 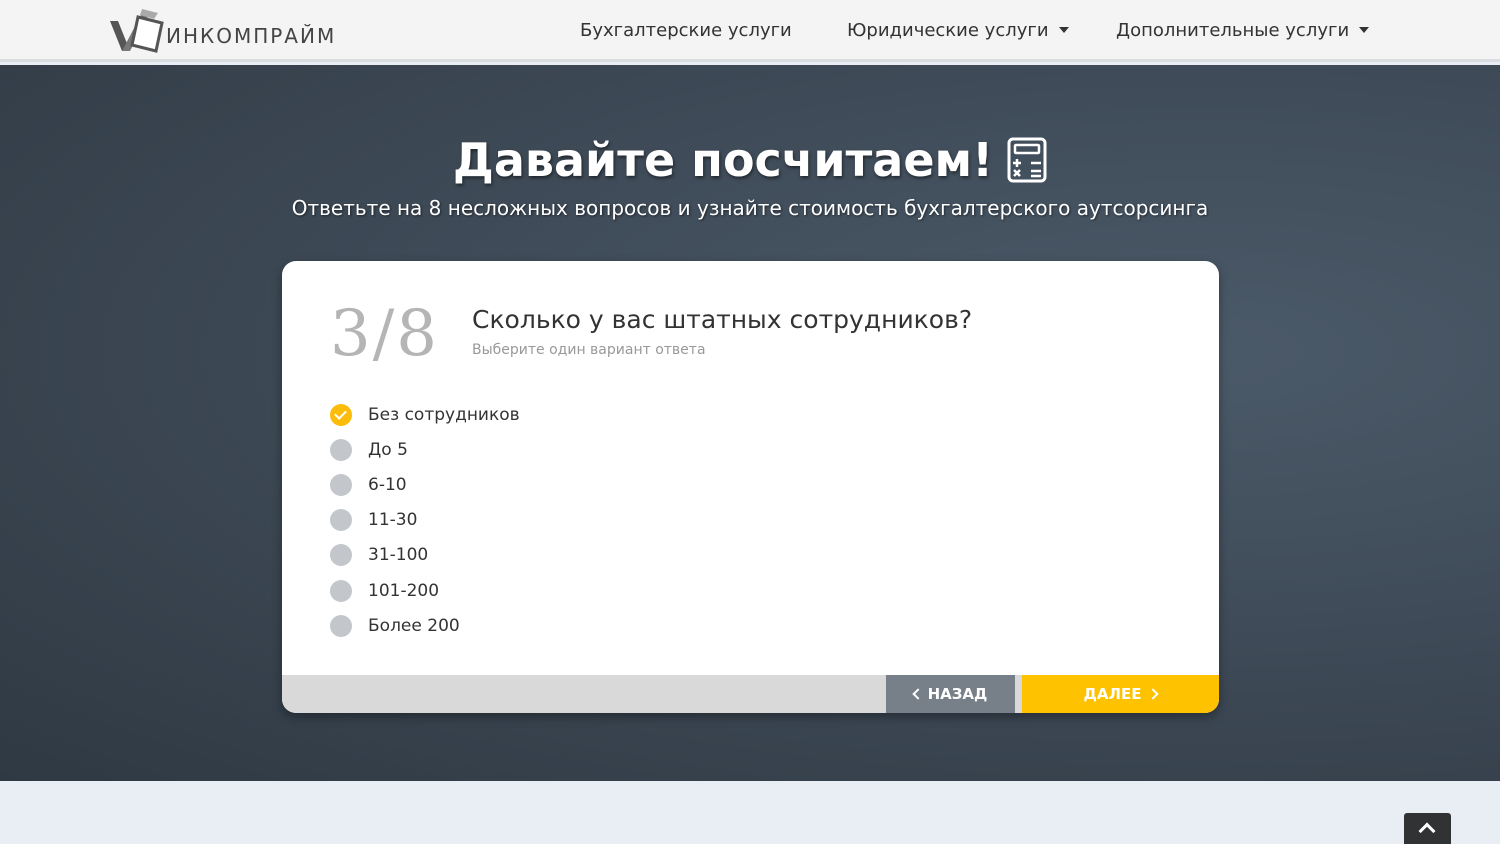 What do you see at coordinates (444, 414) in the screenshot?
I see `option-label: Без сотрудников` at bounding box center [444, 414].